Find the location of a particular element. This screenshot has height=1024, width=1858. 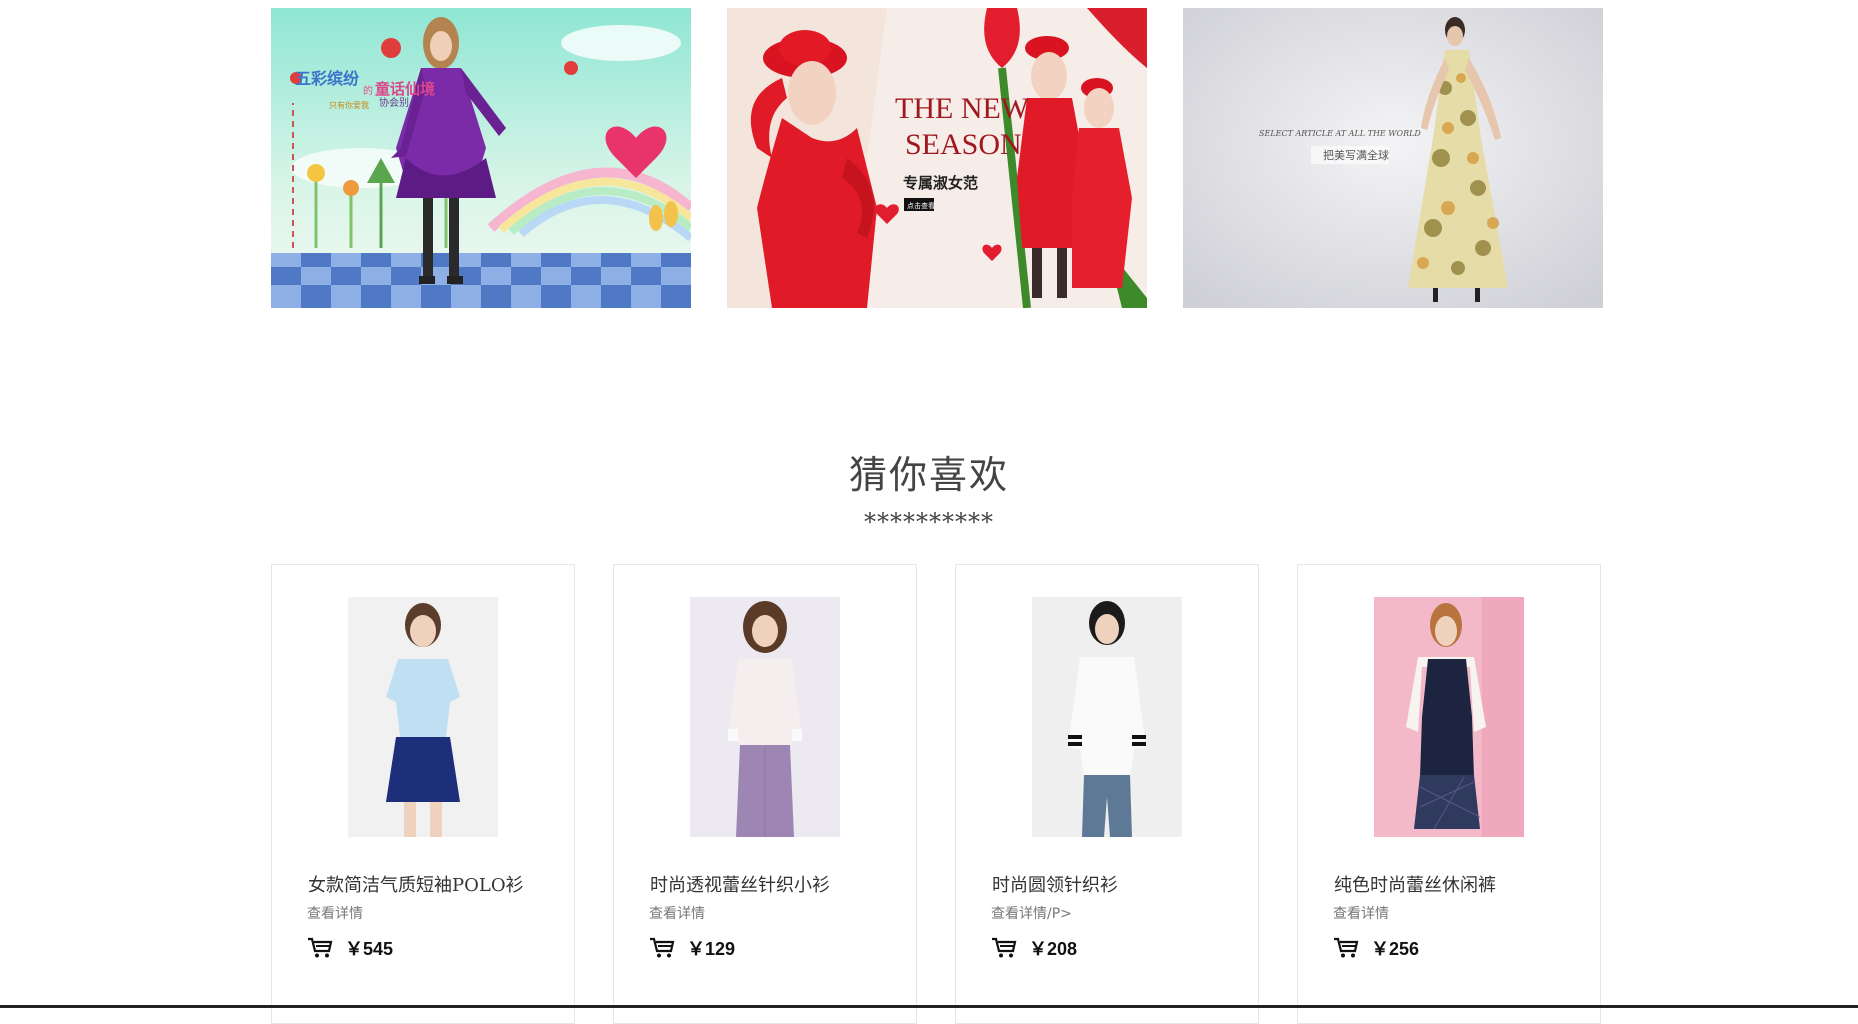

product-name: 时尚透视蕾丝针织小衫 is located at coordinates (778, 884).